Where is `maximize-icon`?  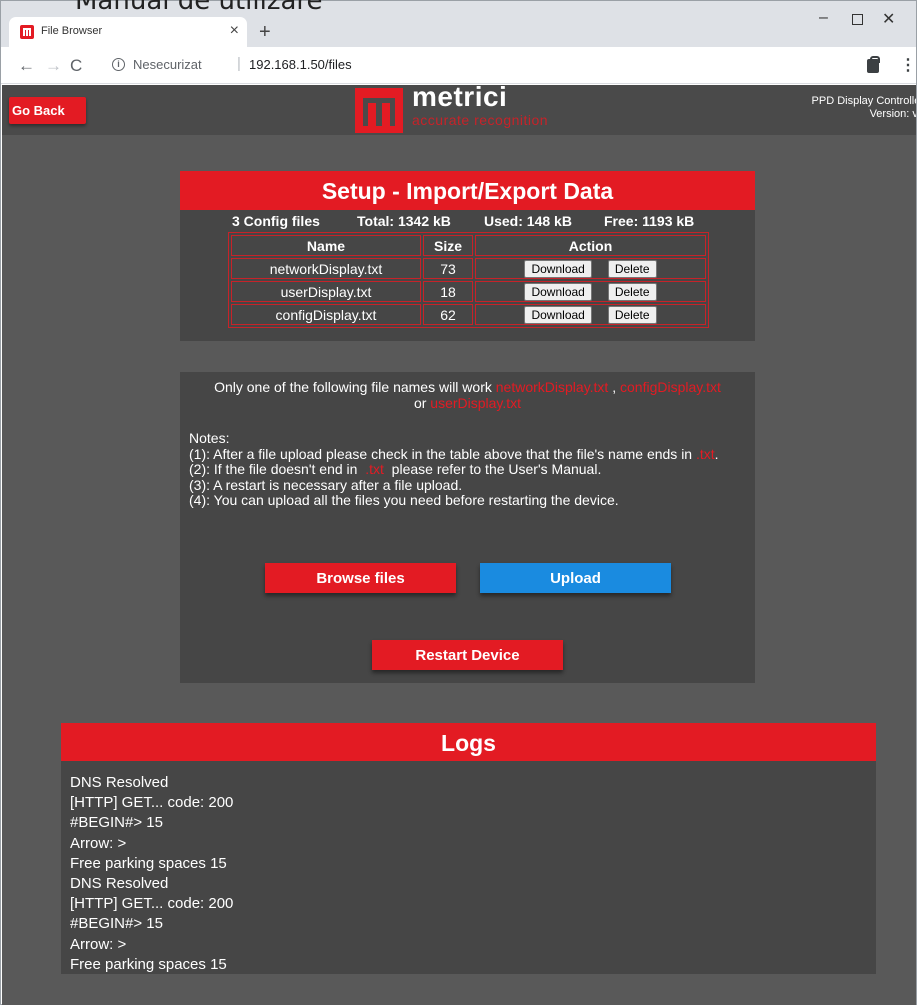
maximize-icon is located at coordinates (857, 19).